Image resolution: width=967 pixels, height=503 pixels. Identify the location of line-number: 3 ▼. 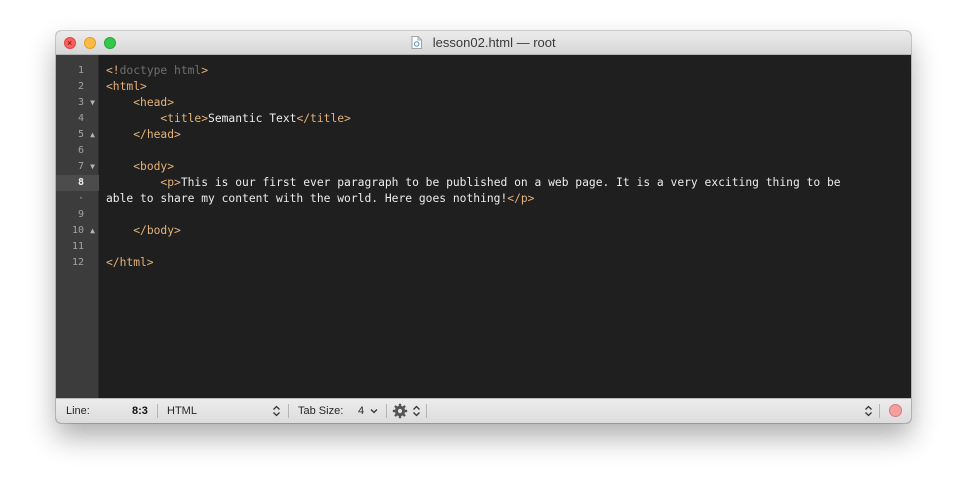
(77, 103).